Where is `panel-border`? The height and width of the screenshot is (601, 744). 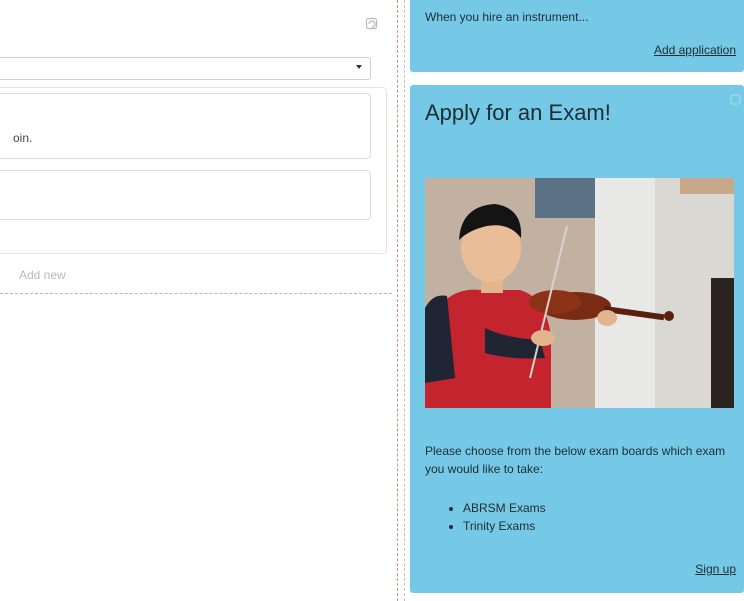 panel-border is located at coordinates (196, 293).